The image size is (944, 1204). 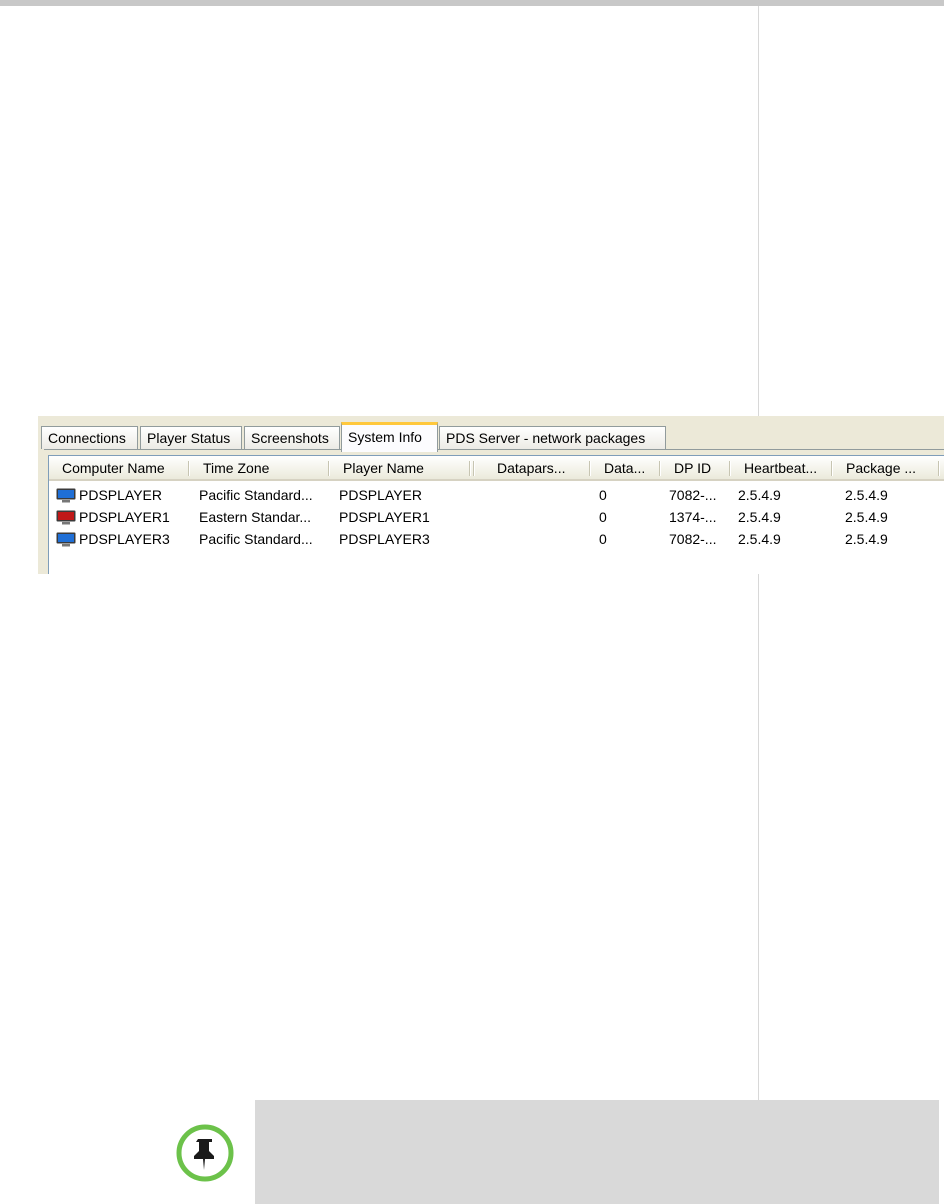 What do you see at coordinates (400, 467) in the screenshot?
I see `column-header-player-name: Player Name` at bounding box center [400, 467].